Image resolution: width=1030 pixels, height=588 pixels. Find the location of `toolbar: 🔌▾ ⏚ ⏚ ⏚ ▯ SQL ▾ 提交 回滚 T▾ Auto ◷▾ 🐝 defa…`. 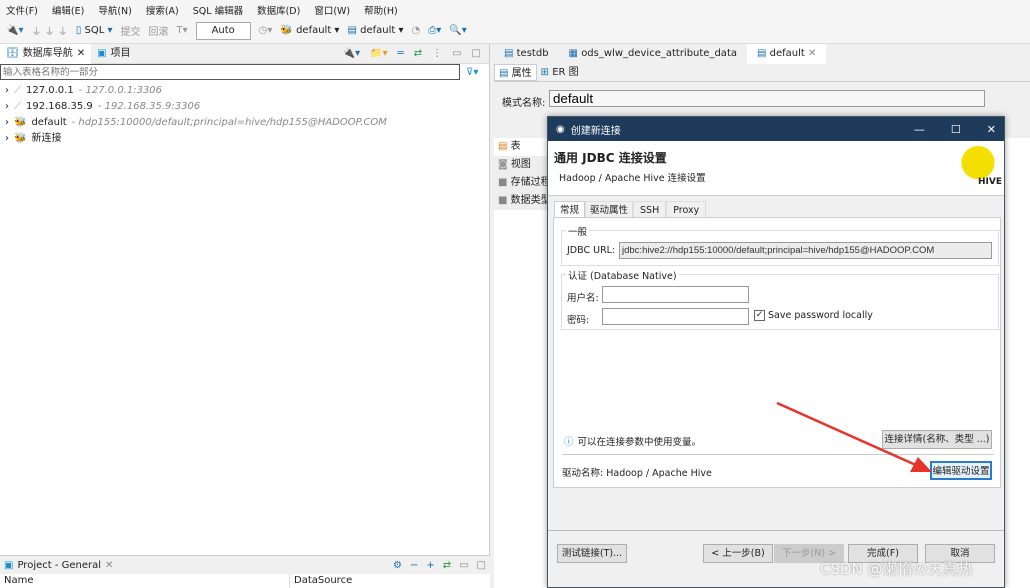

toolbar: 🔌▾ ⏚ ⏚ ⏚ ▯ SQL ▾ 提交 回滚 T▾ Auto ◷▾ 🐝 defa… is located at coordinates (515, 31).